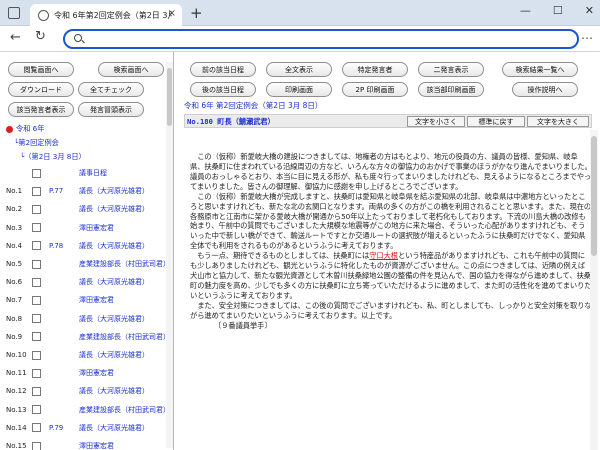 Image resolution: width=600 pixels, height=450 pixels. What do you see at coordinates (14, 13) in the screenshot?
I see `app-icon` at bounding box center [14, 13].